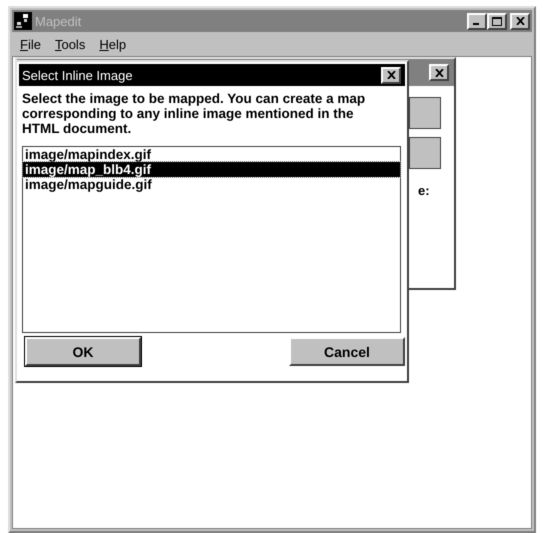  What do you see at coordinates (58, 21) in the screenshot?
I see `window-title: Mapedit` at bounding box center [58, 21].